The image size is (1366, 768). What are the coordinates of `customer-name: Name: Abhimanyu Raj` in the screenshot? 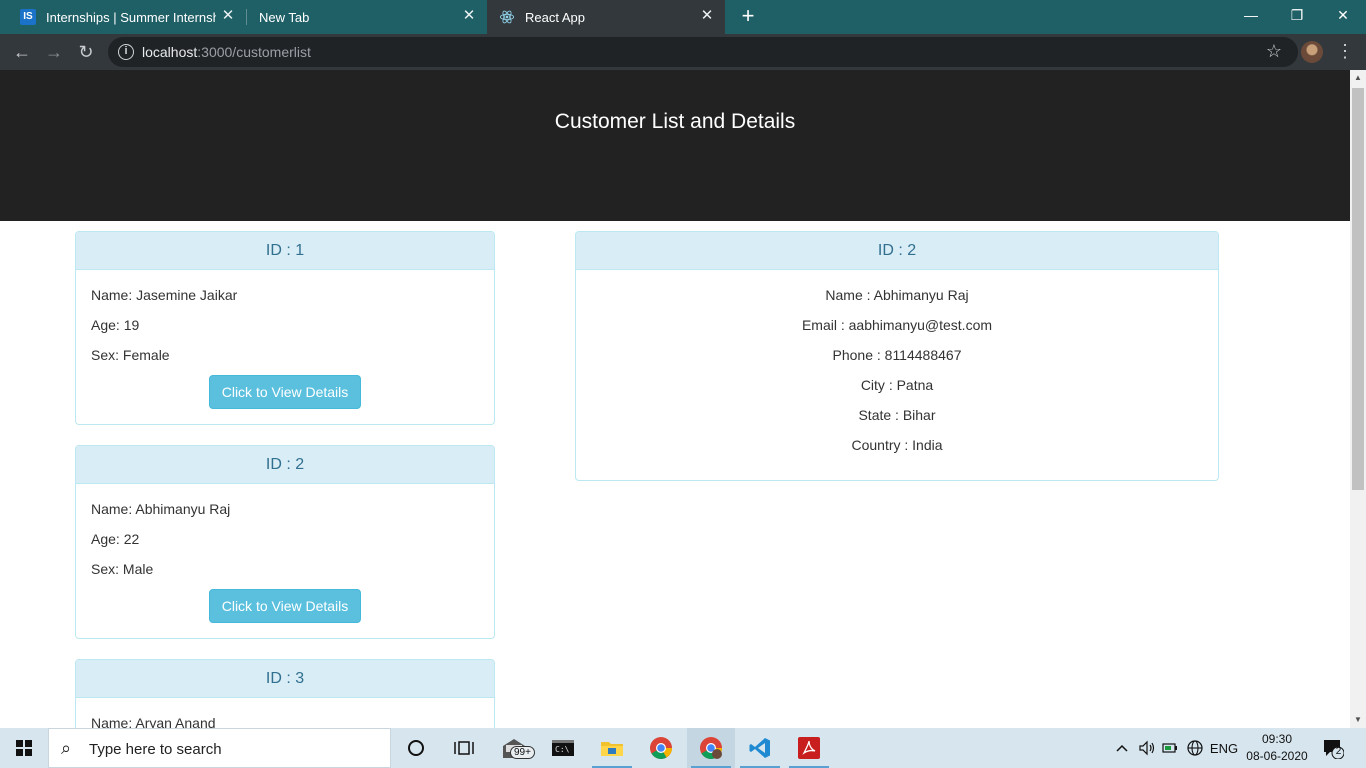 It's located at (161, 509).